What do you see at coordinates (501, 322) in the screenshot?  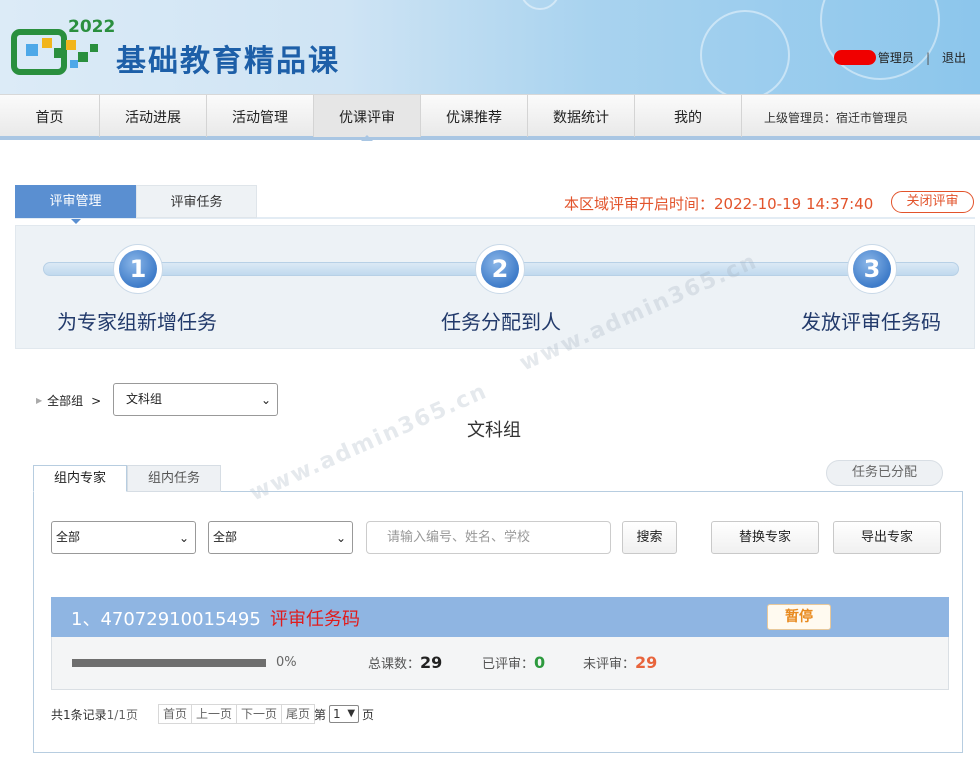 I see `step-2-label: 任务分配到人` at bounding box center [501, 322].